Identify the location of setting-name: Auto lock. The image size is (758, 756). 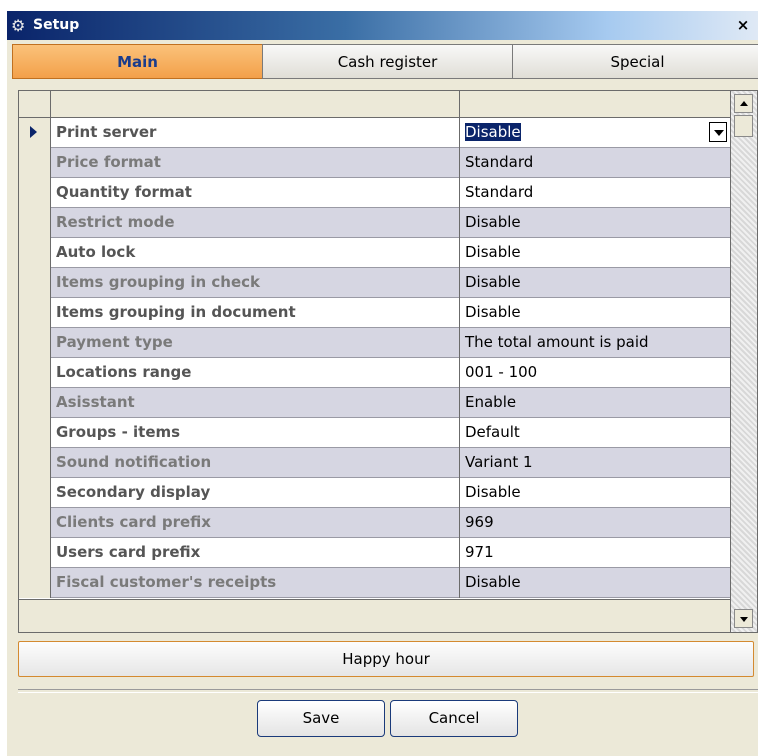
(96, 252).